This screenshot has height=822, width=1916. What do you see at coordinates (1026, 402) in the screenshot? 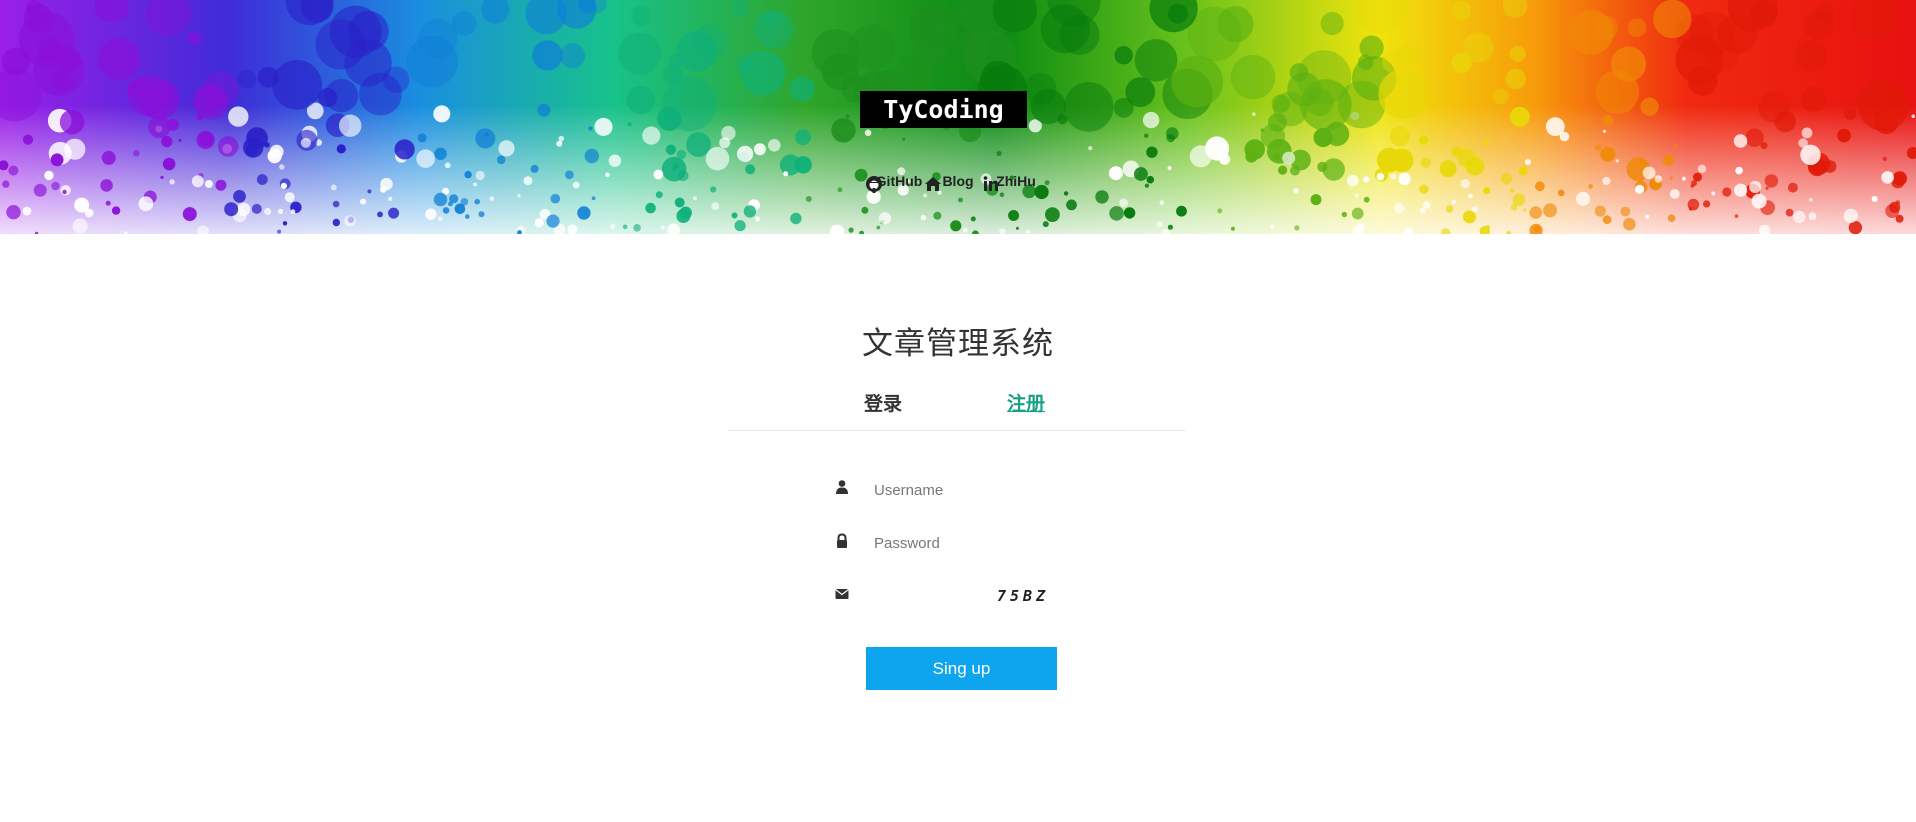
I see `tab-register: 注册` at bounding box center [1026, 402].